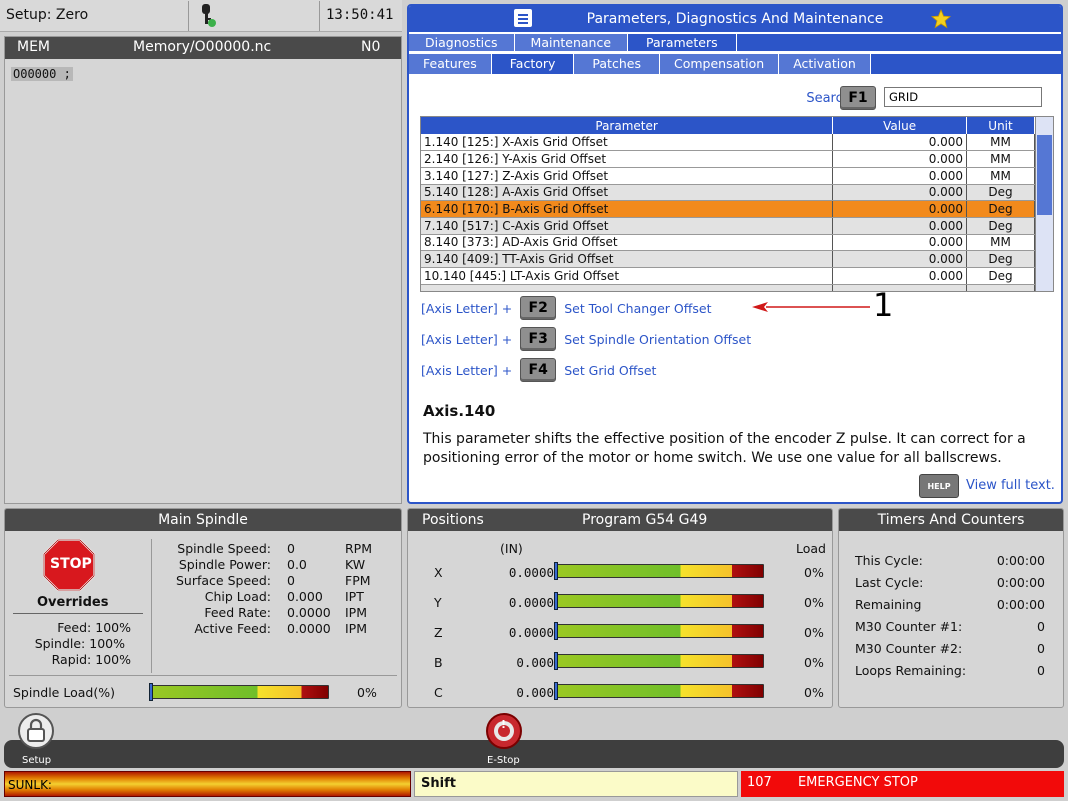  I want to click on param-value: 0.000, so click(900, 143).